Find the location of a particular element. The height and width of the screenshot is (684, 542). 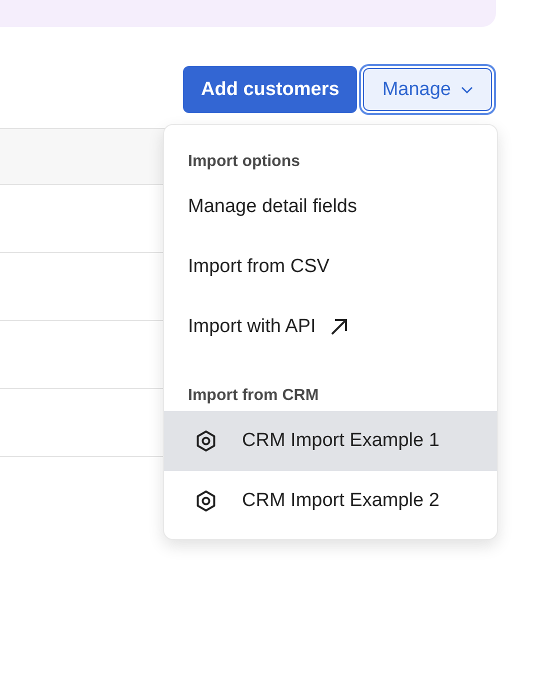

menu-item: Import from CSV is located at coordinates (330, 267).